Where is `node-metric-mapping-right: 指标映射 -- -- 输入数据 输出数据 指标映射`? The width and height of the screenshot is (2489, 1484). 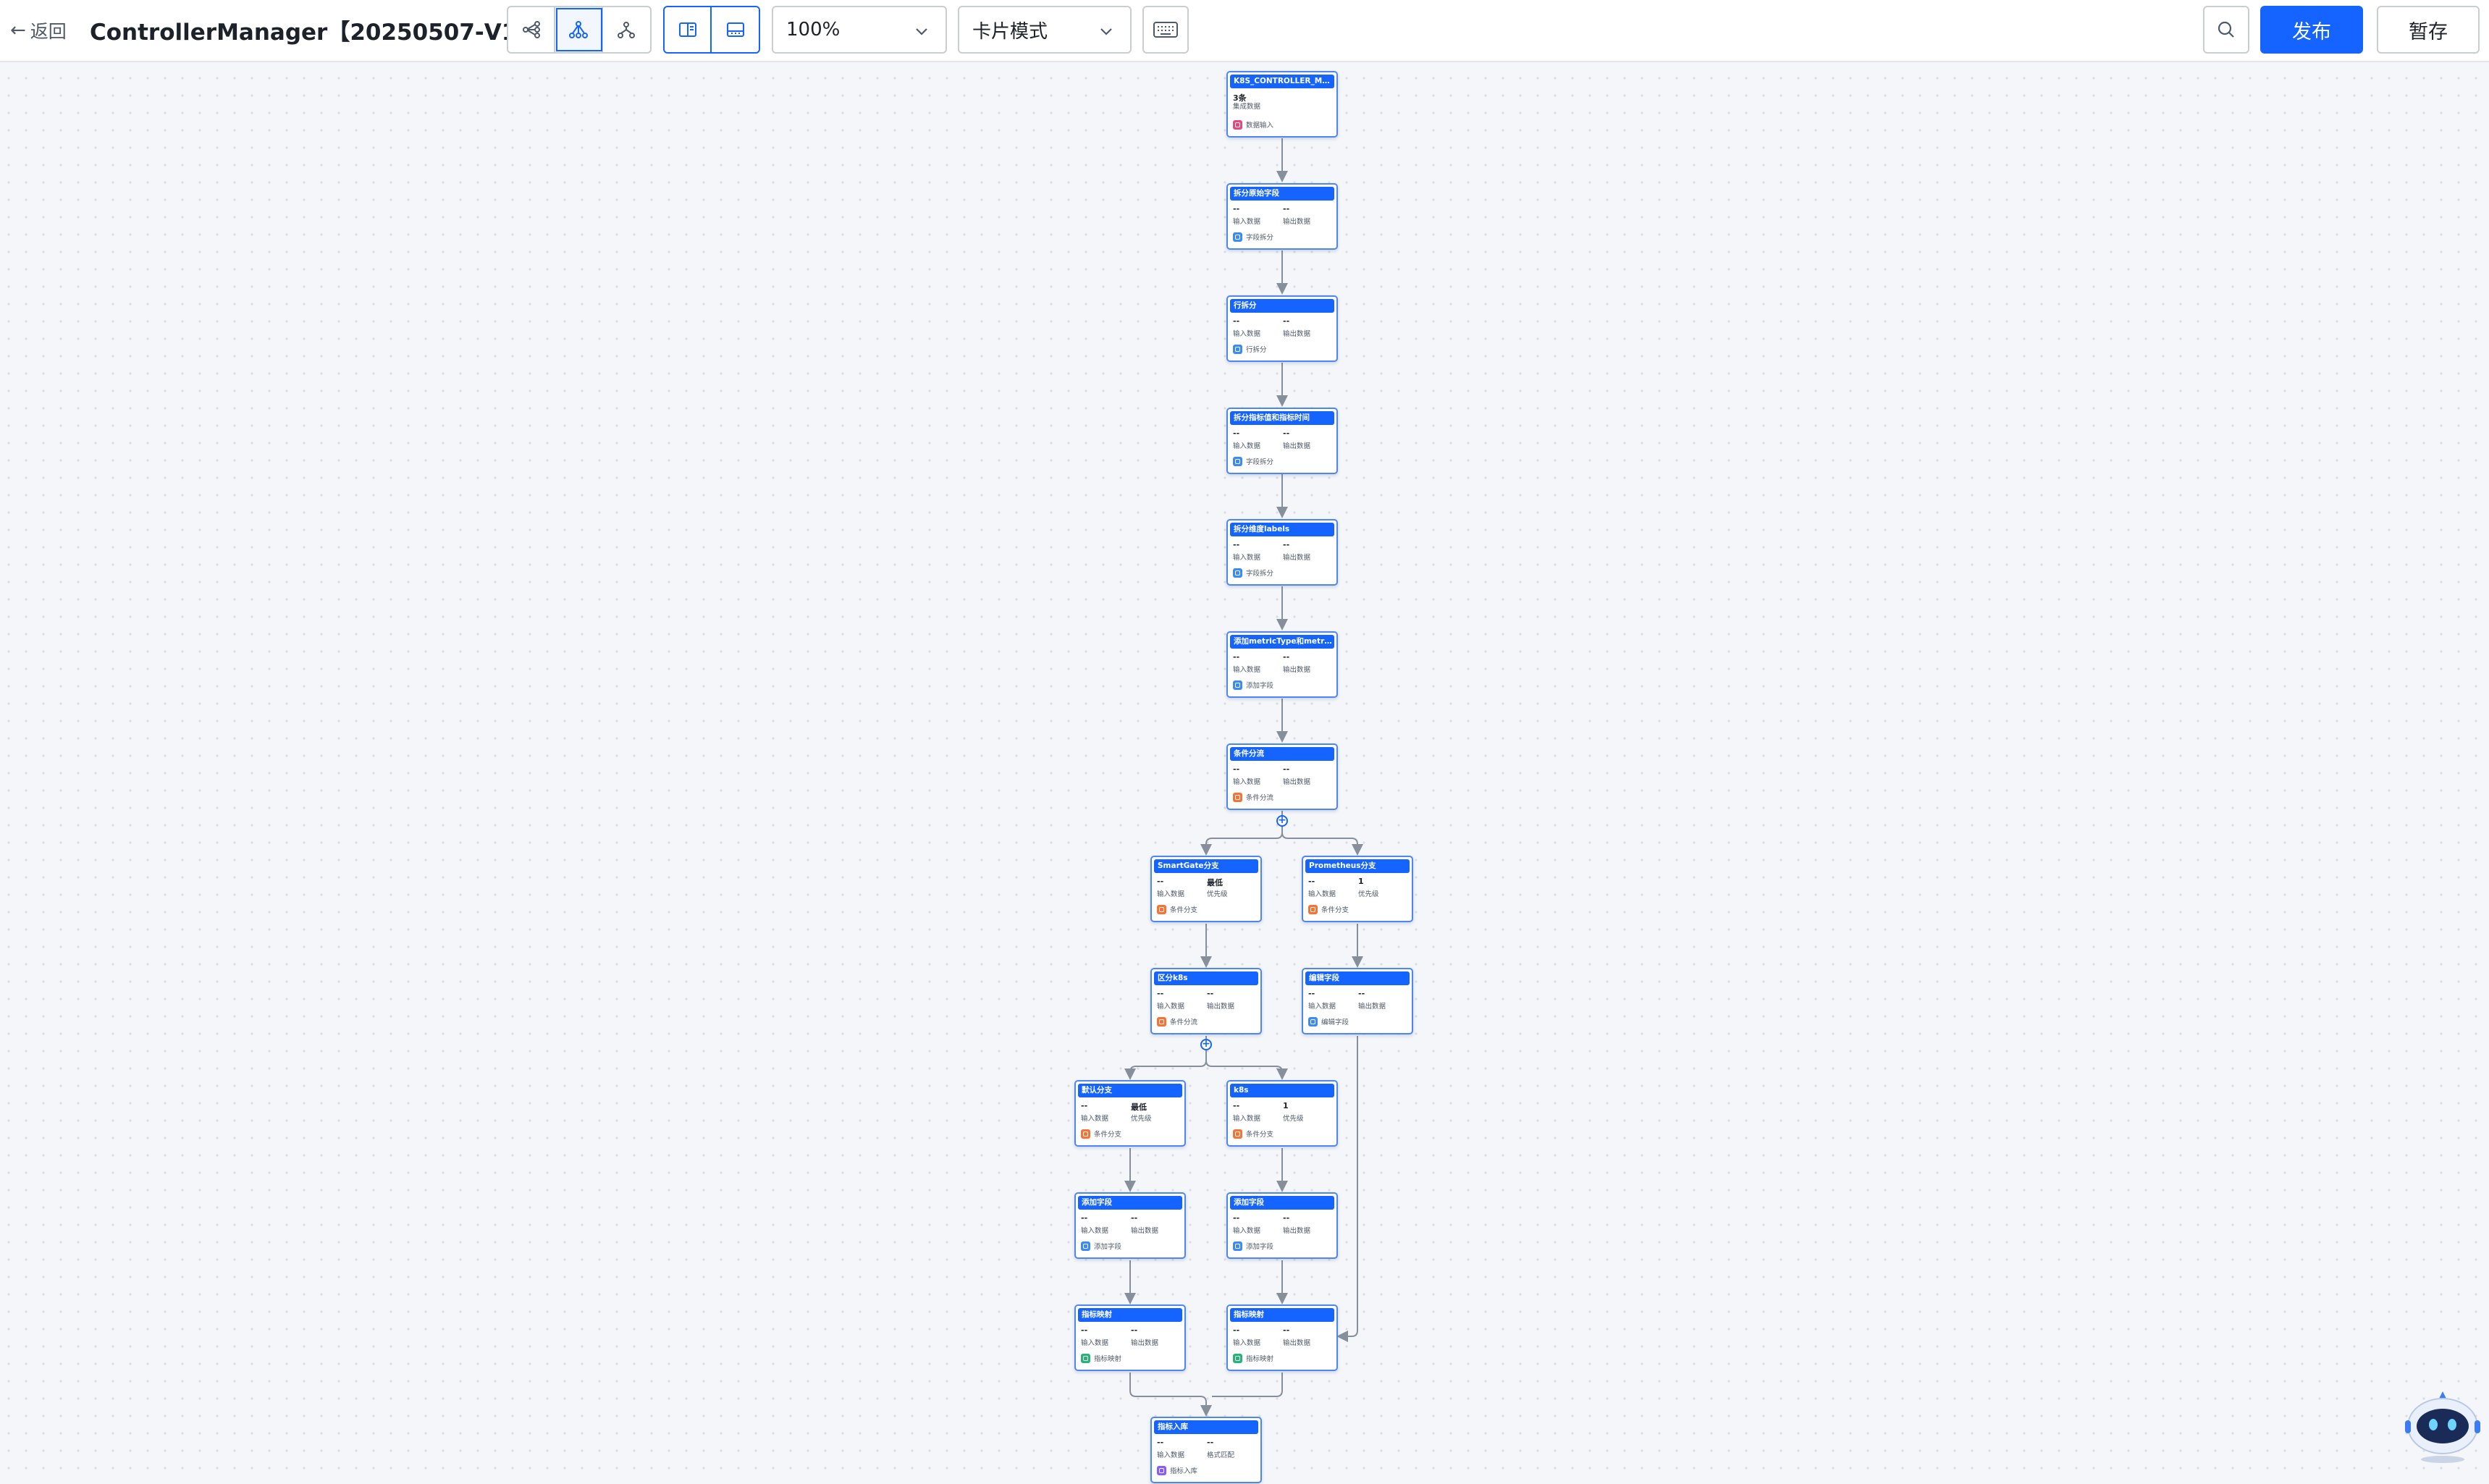 node-metric-mapping-right: 指标映射 -- -- 输入数据 输出数据 指标映射 is located at coordinates (1282, 1337).